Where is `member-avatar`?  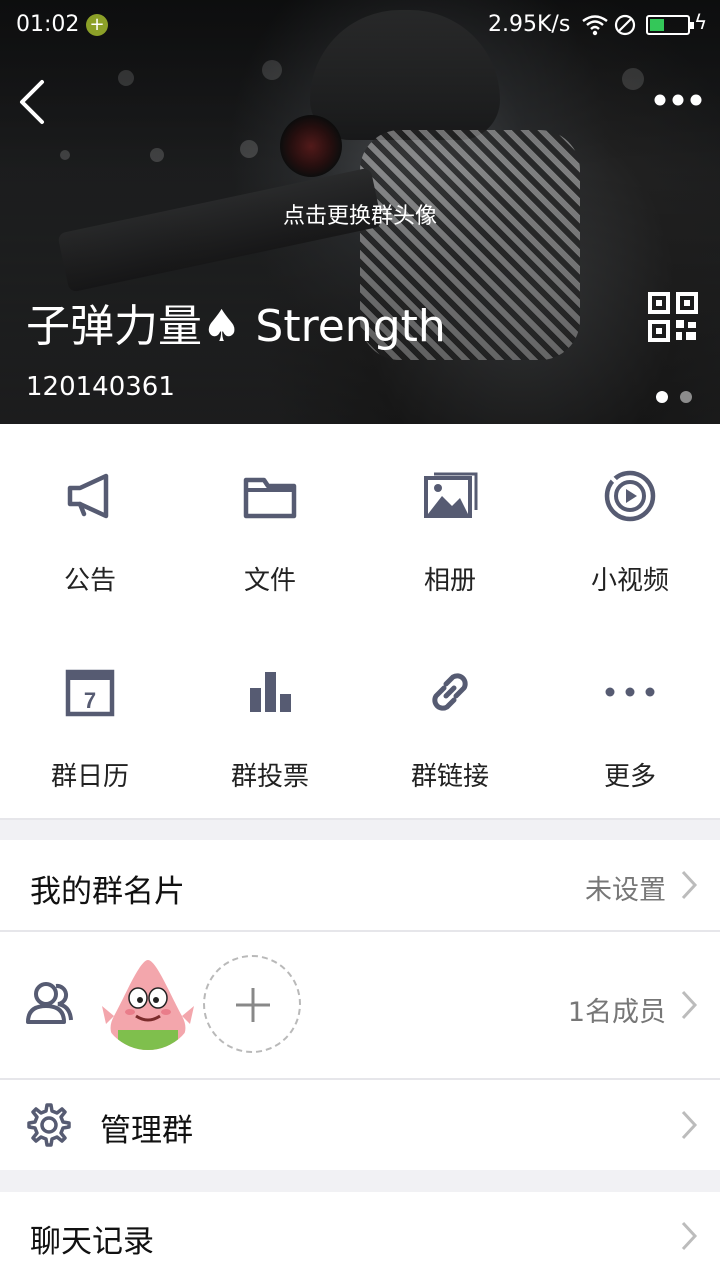
member-avatar is located at coordinates (148, 1002).